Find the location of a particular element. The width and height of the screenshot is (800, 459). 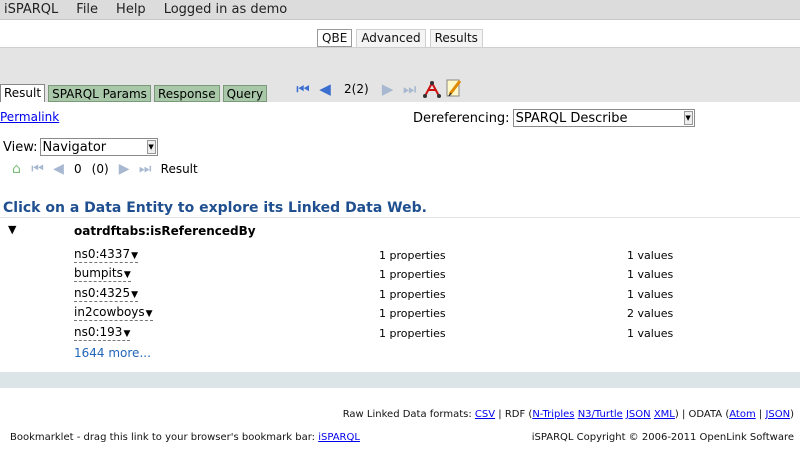

view-control: View: Navigator ▼ is located at coordinates (80, 147).